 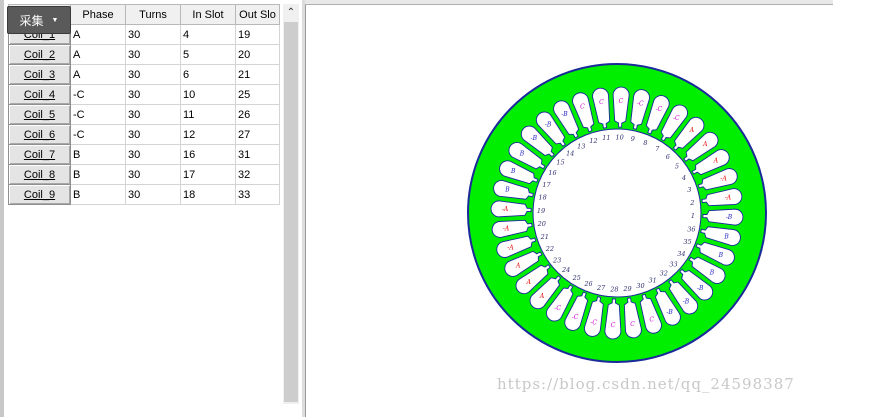 What do you see at coordinates (257, 174) in the screenshot?
I see `cell-out-slot: 32` at bounding box center [257, 174].